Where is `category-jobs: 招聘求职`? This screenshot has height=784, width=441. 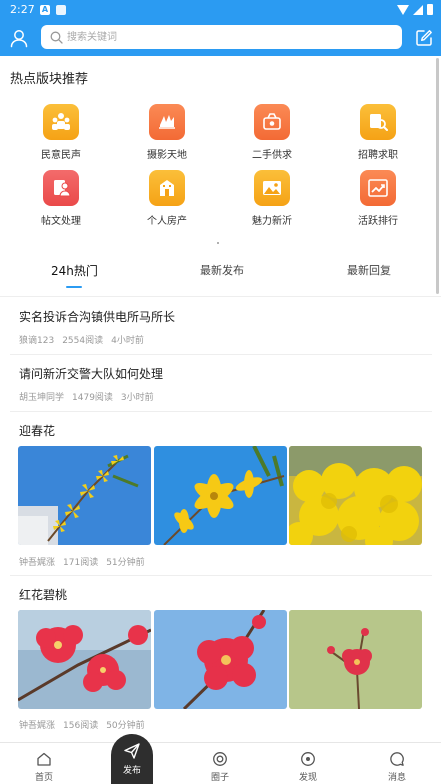
category-jobs: 招聘求职 is located at coordinates (378, 132).